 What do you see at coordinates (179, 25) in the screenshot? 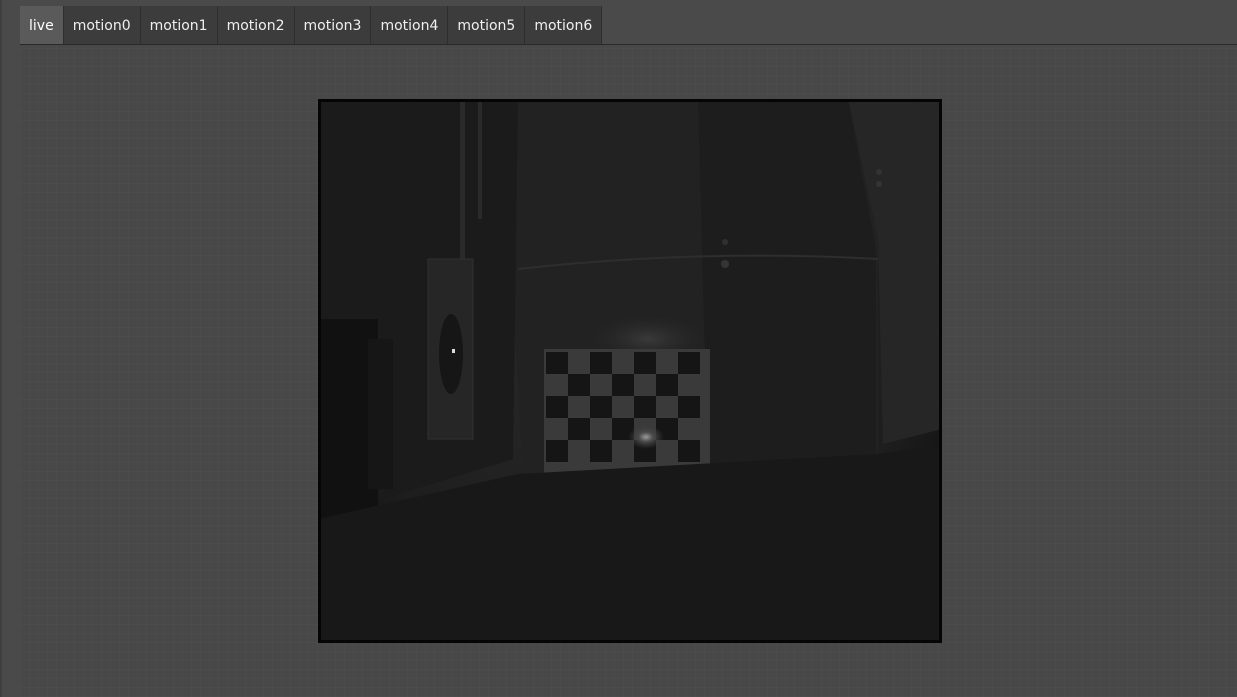
I see `tab-motion1: motion1` at bounding box center [179, 25].